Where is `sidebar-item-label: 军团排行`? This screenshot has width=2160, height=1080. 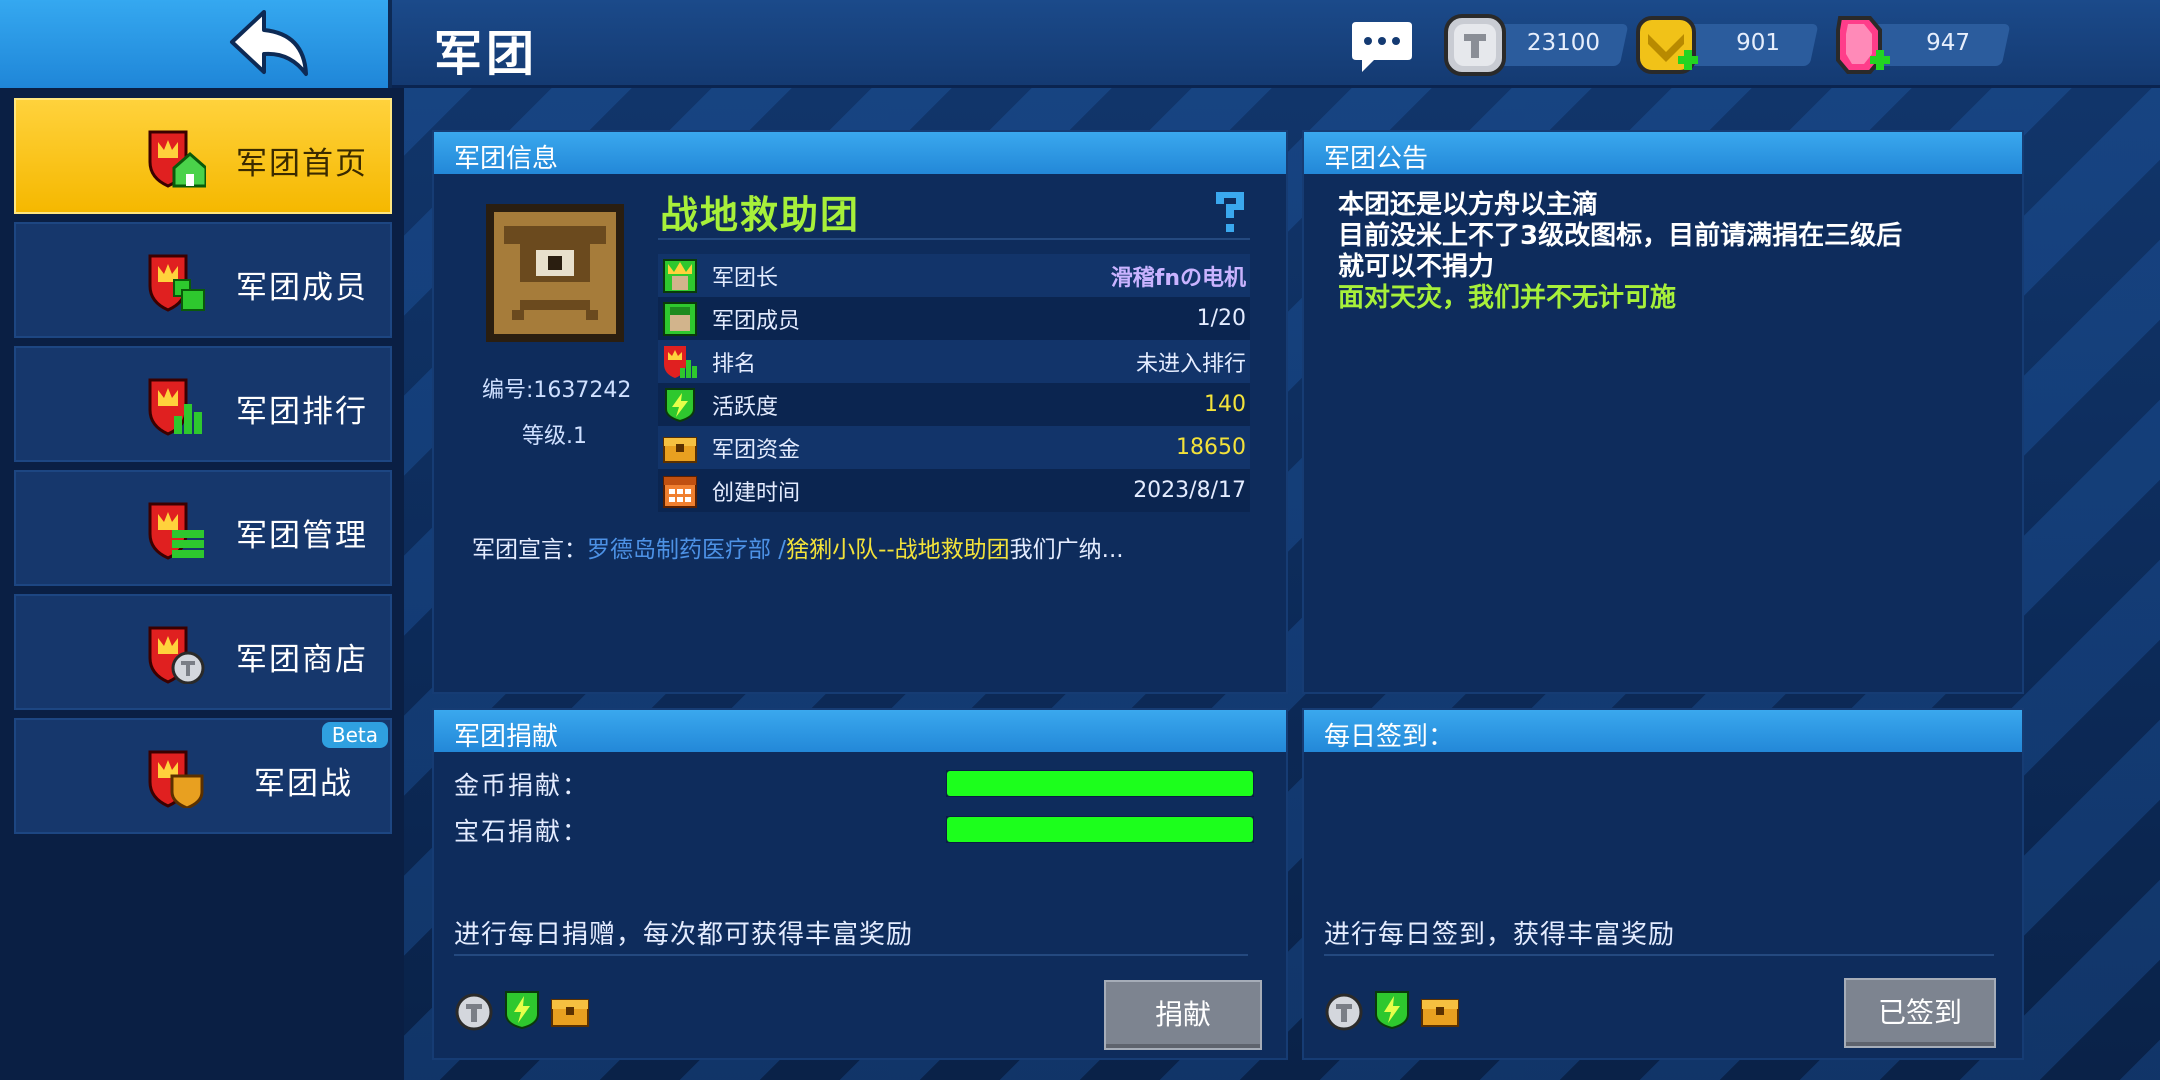
sidebar-item-label: 军团排行 is located at coordinates (302, 412).